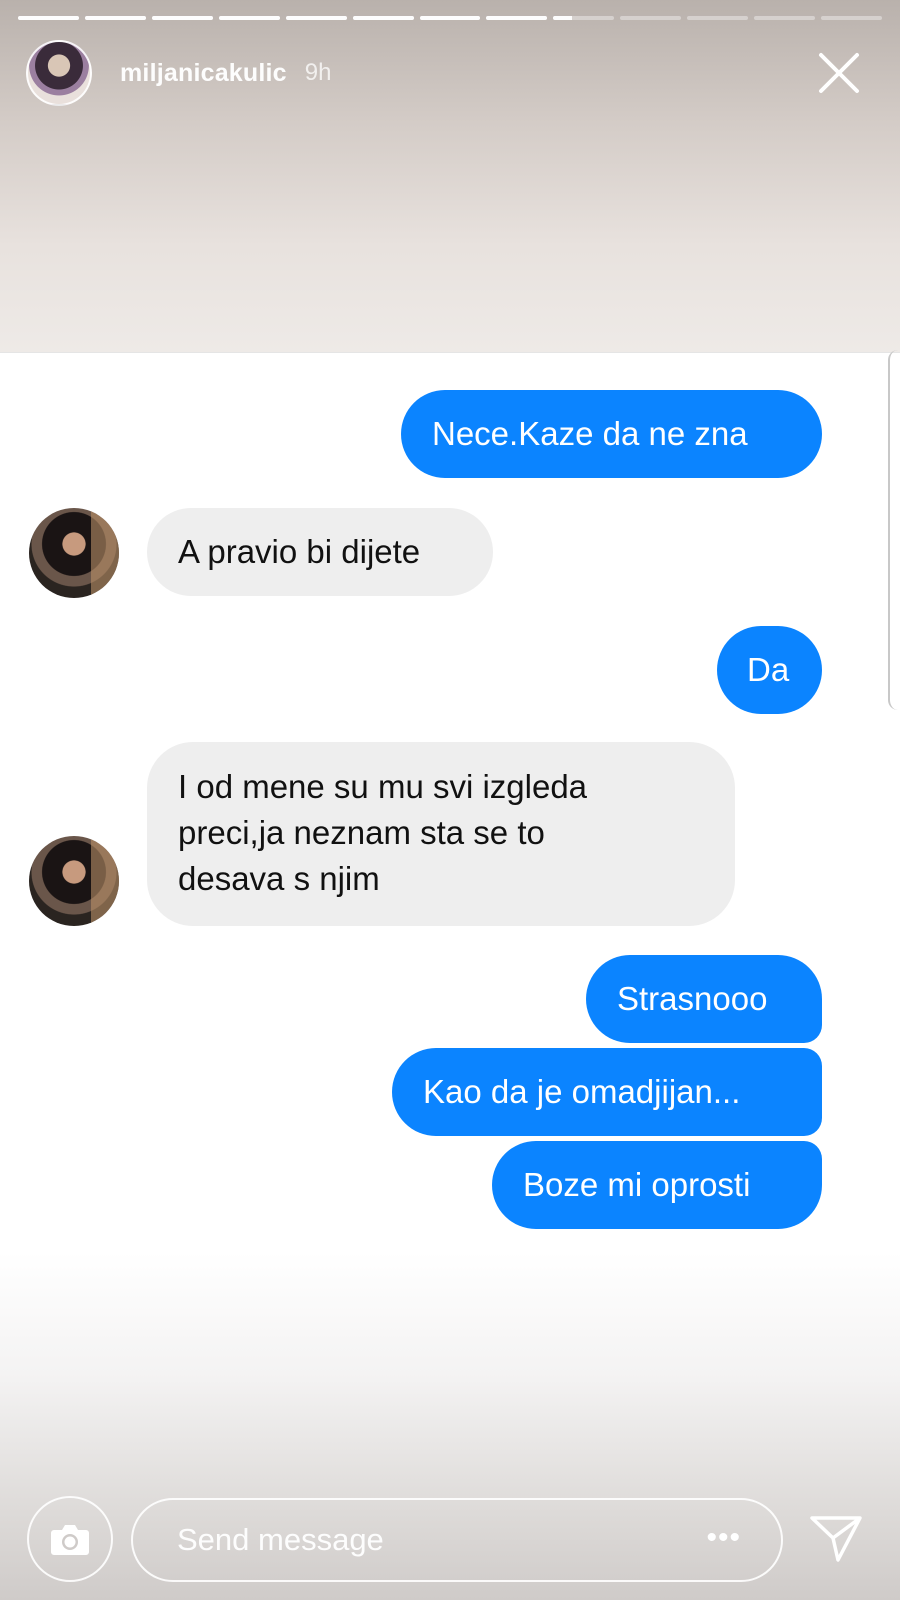 This screenshot has width=900, height=1600. What do you see at coordinates (299, 551) in the screenshot?
I see `message-text: A pravio bi dijete` at bounding box center [299, 551].